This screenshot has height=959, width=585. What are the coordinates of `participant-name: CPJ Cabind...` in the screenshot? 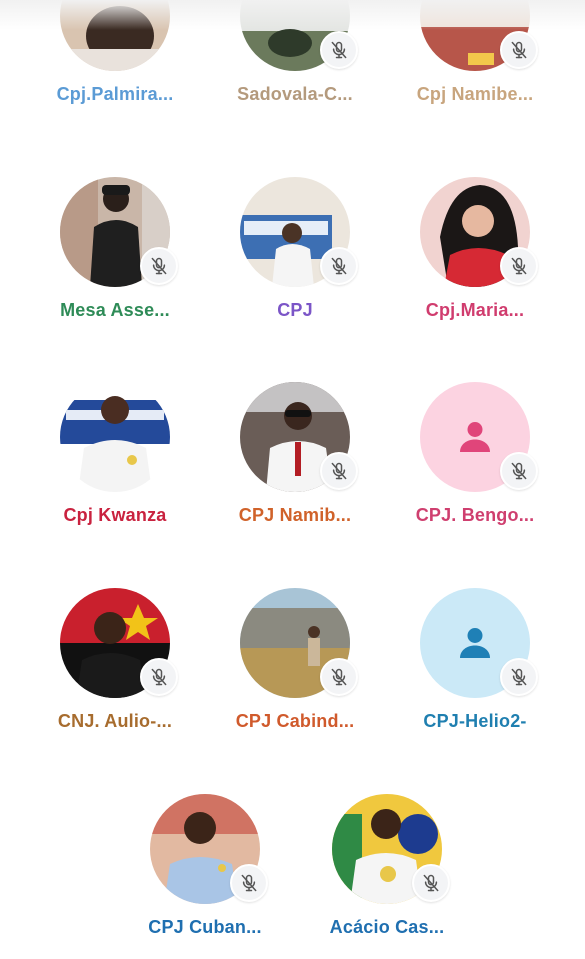 It's located at (295, 721).